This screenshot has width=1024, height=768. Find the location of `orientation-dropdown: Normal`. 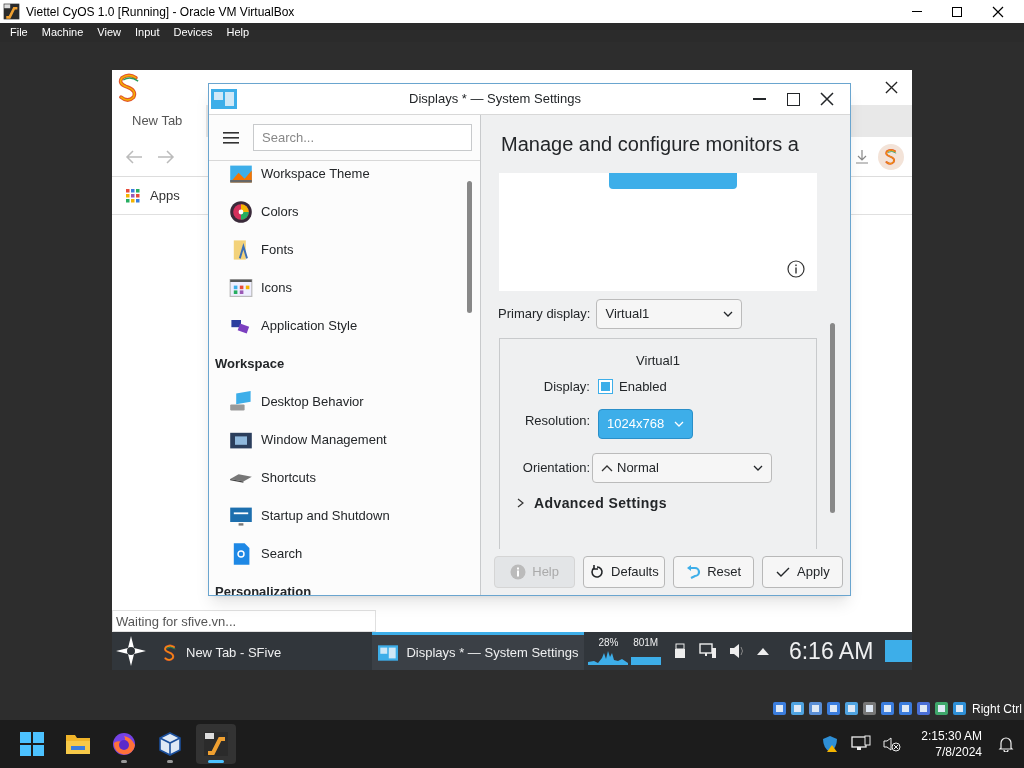

orientation-dropdown: Normal is located at coordinates (682, 467).